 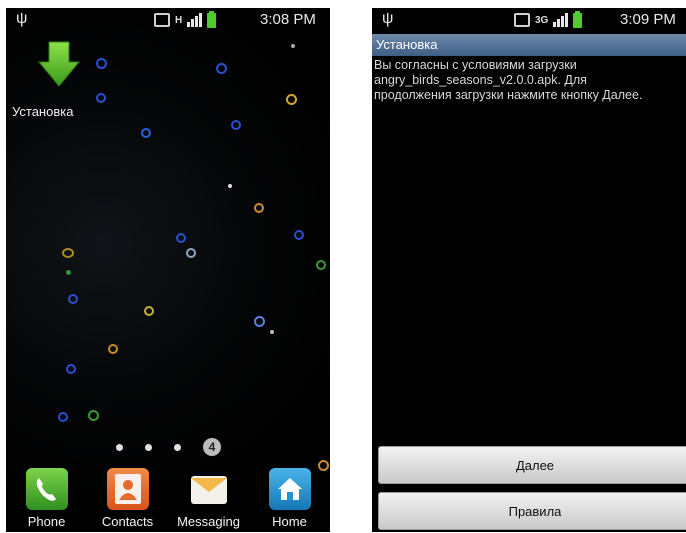 What do you see at coordinates (288, 19) in the screenshot?
I see `status-time: 3:08 PM` at bounding box center [288, 19].